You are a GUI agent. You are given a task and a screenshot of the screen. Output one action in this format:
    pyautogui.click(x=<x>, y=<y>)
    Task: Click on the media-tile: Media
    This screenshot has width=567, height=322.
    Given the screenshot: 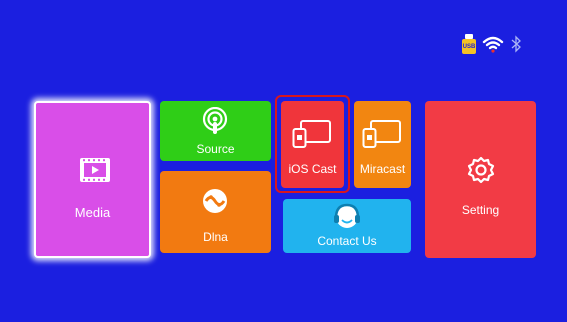 What is the action you would take?
    pyautogui.click(x=92, y=179)
    